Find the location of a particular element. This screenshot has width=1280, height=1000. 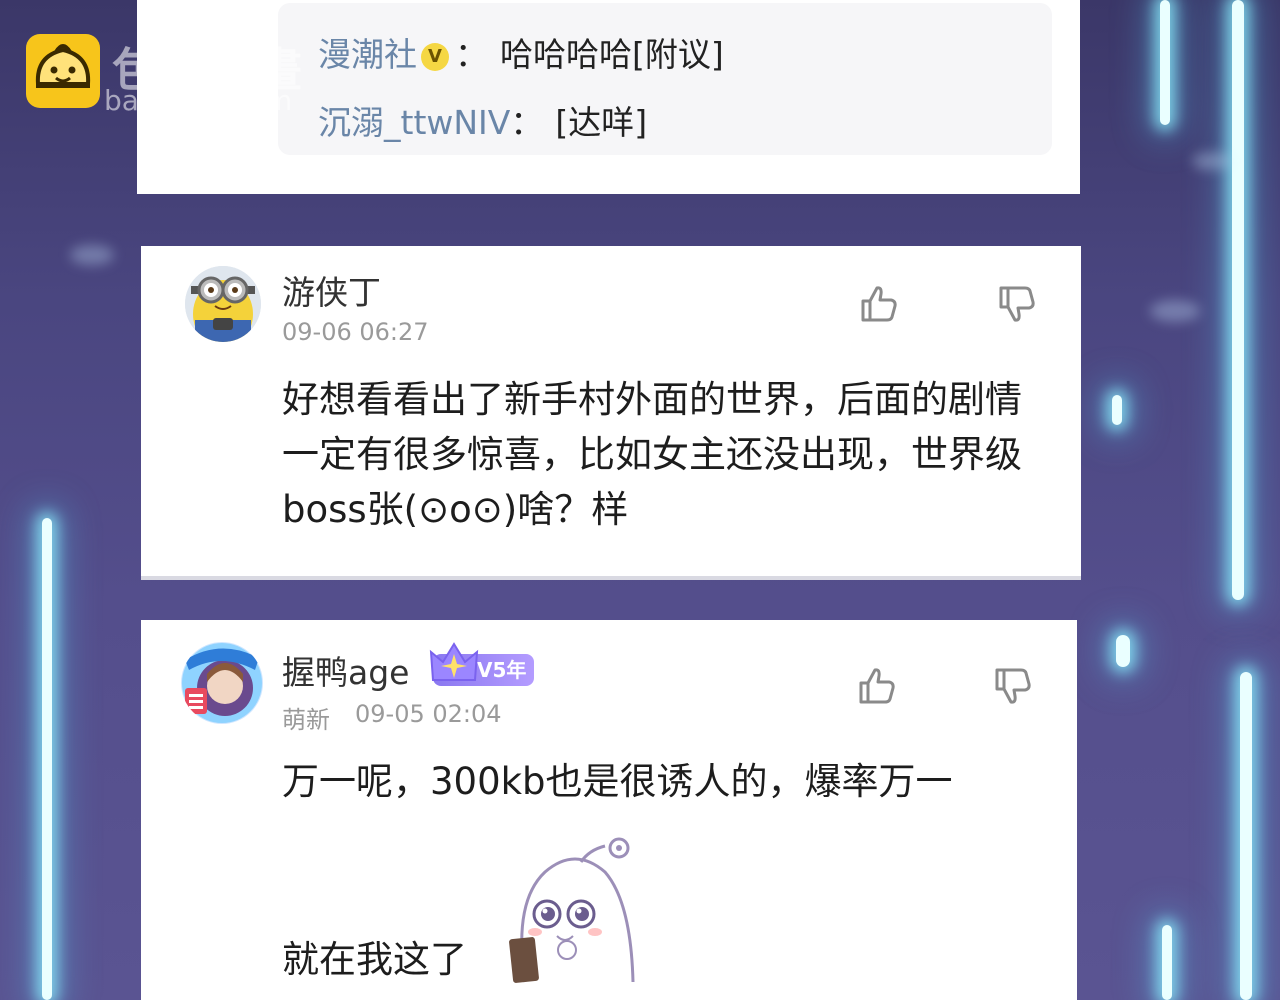

user-level: 萌新 is located at coordinates (306, 720).